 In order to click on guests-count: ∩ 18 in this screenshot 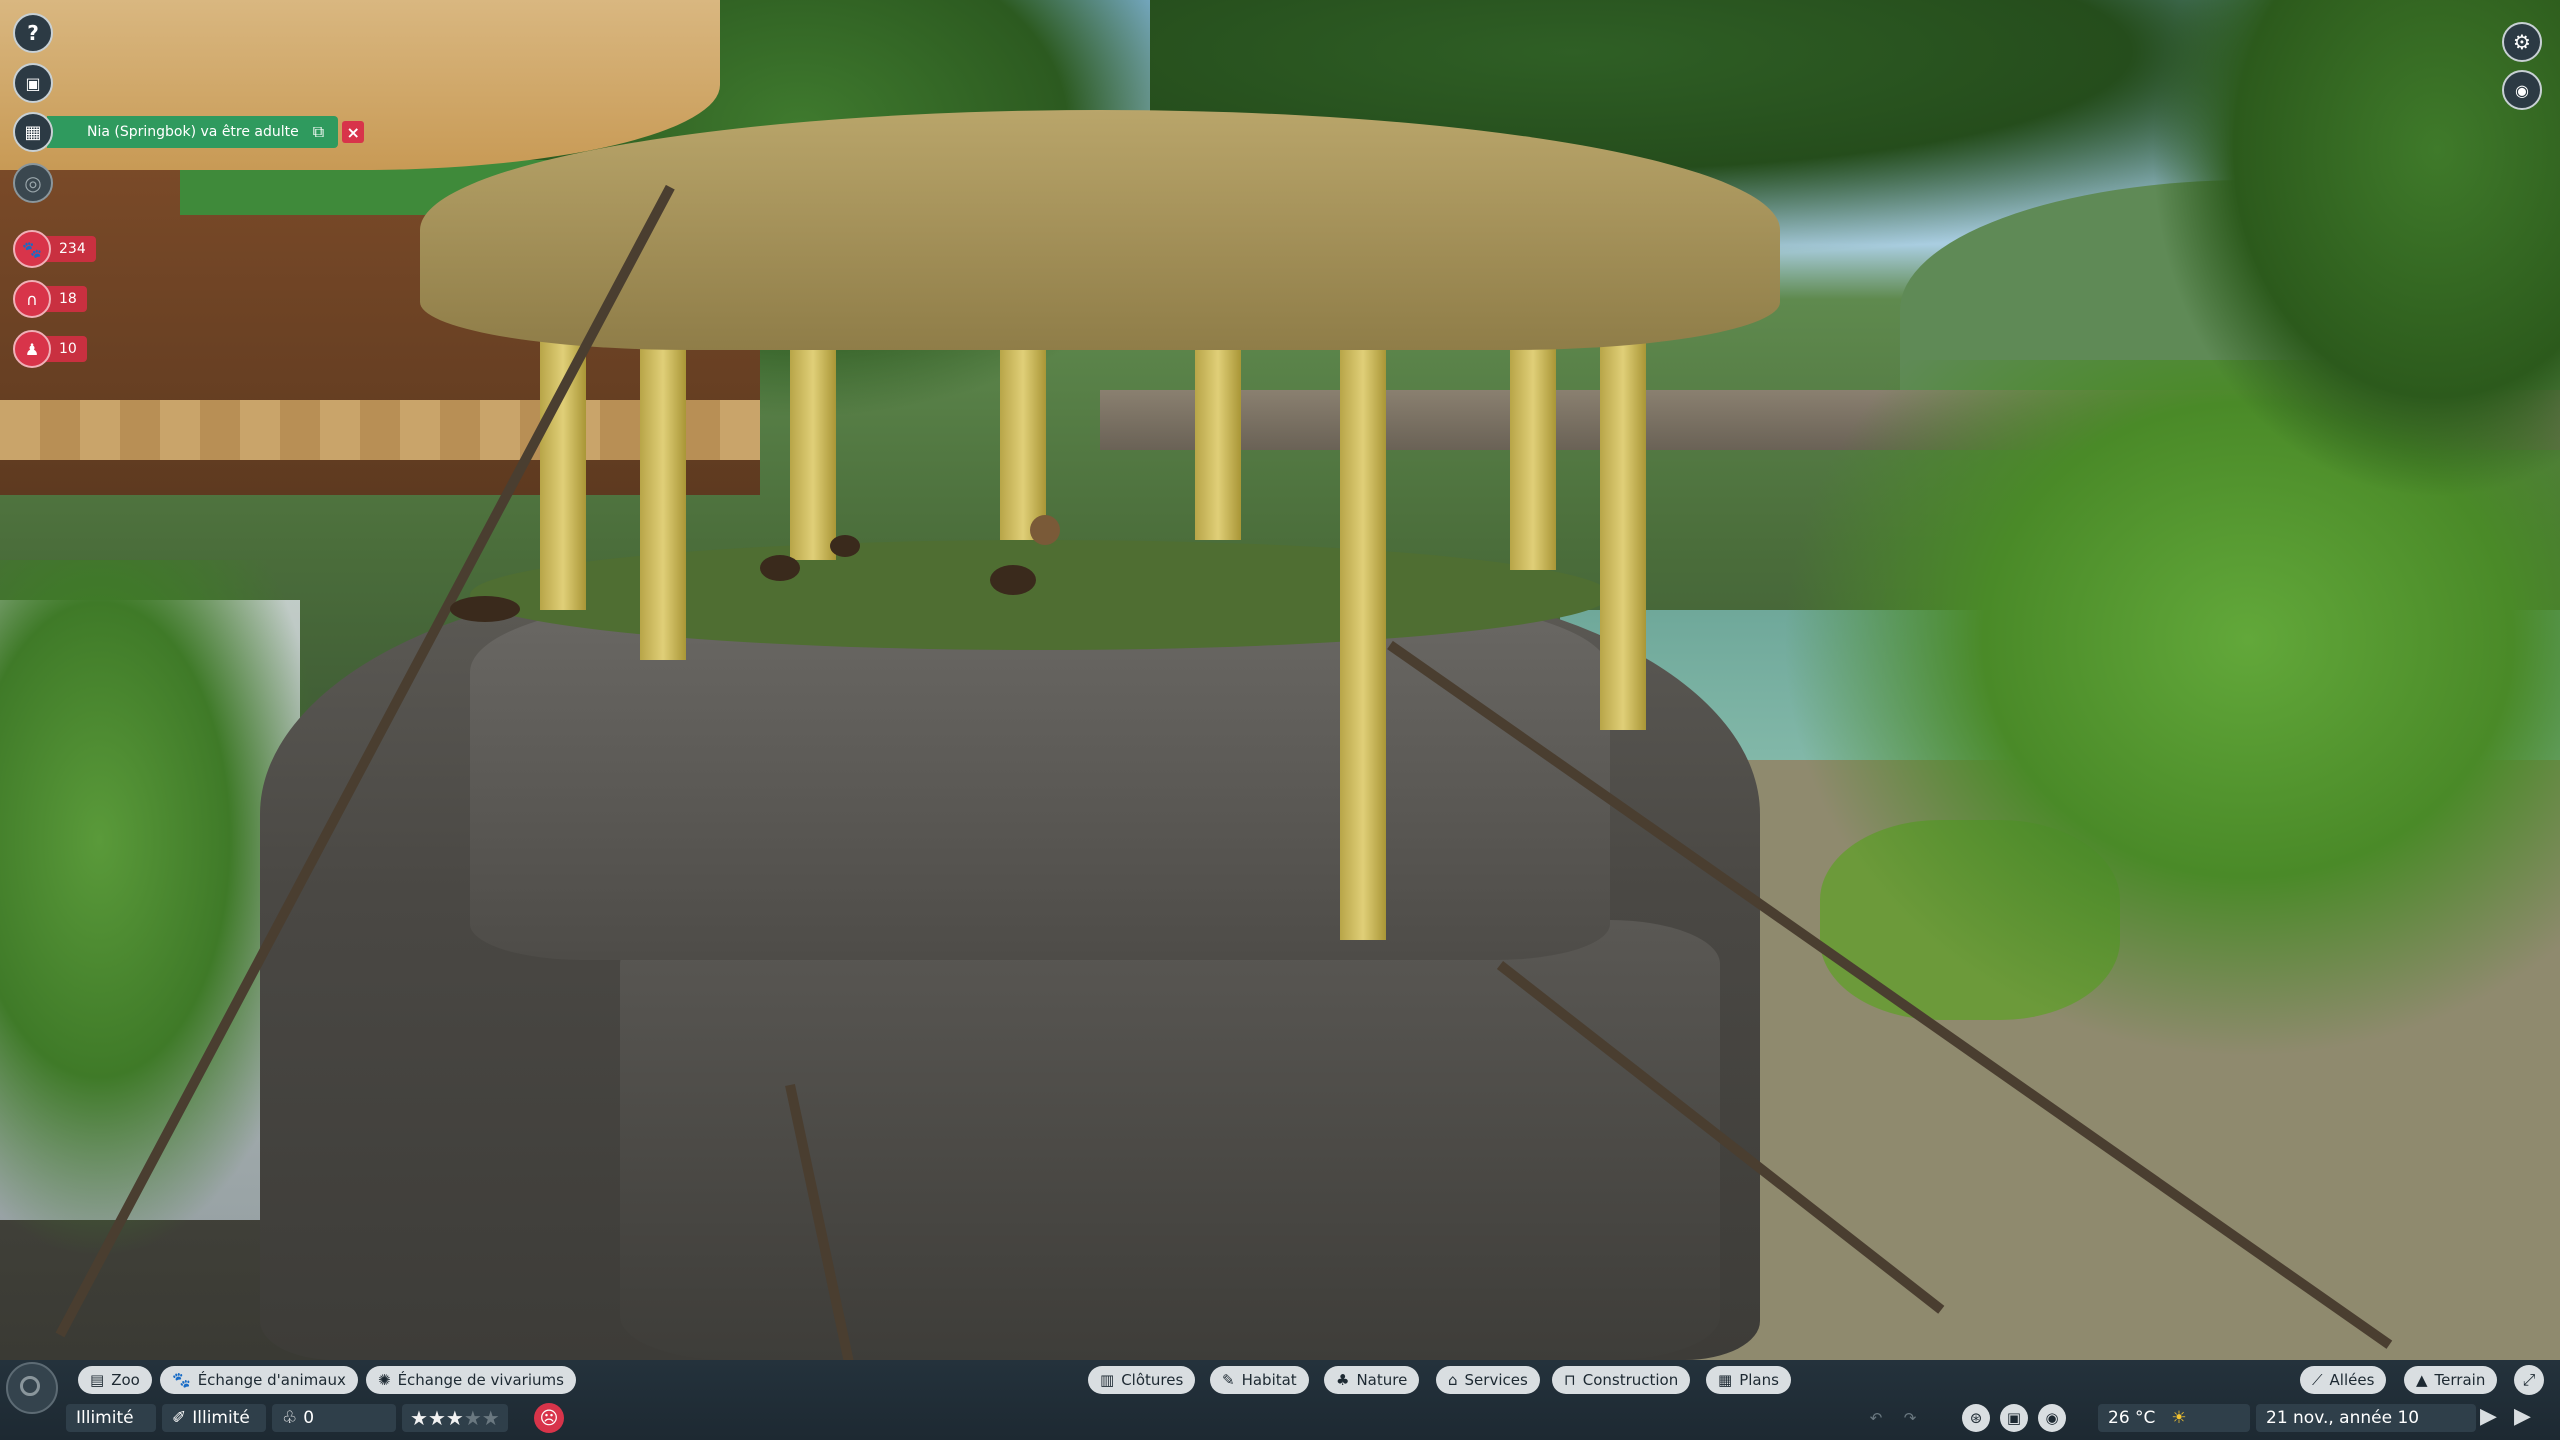, I will do `click(50, 299)`.